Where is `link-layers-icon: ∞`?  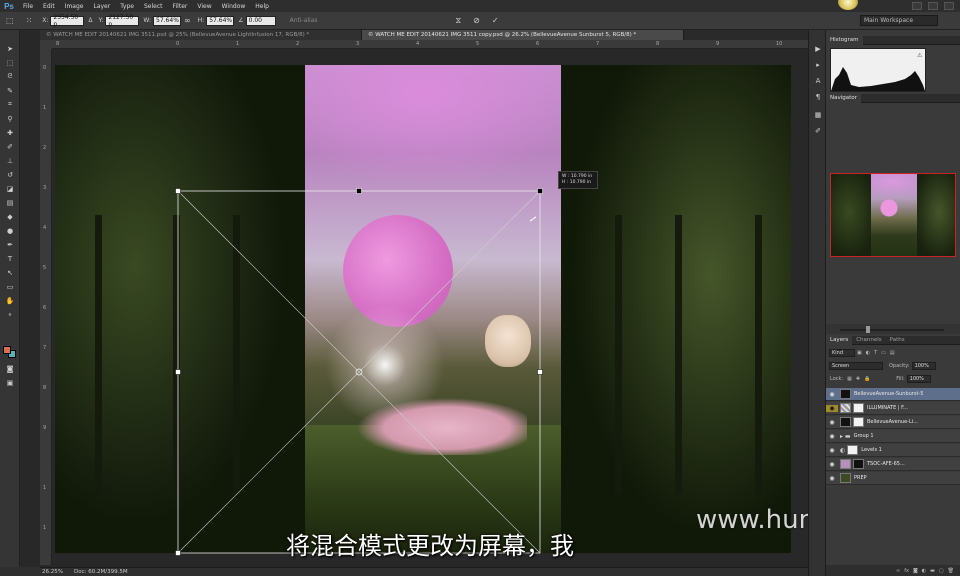 link-layers-icon: ∞ is located at coordinates (898, 571).